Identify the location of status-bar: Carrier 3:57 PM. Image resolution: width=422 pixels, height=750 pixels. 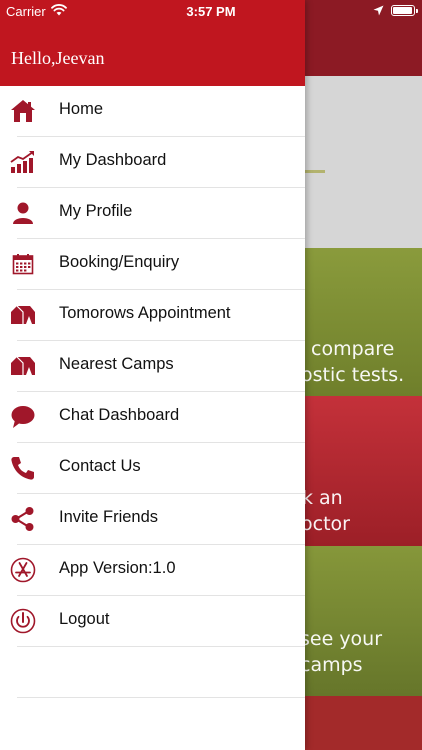
(211, 11).